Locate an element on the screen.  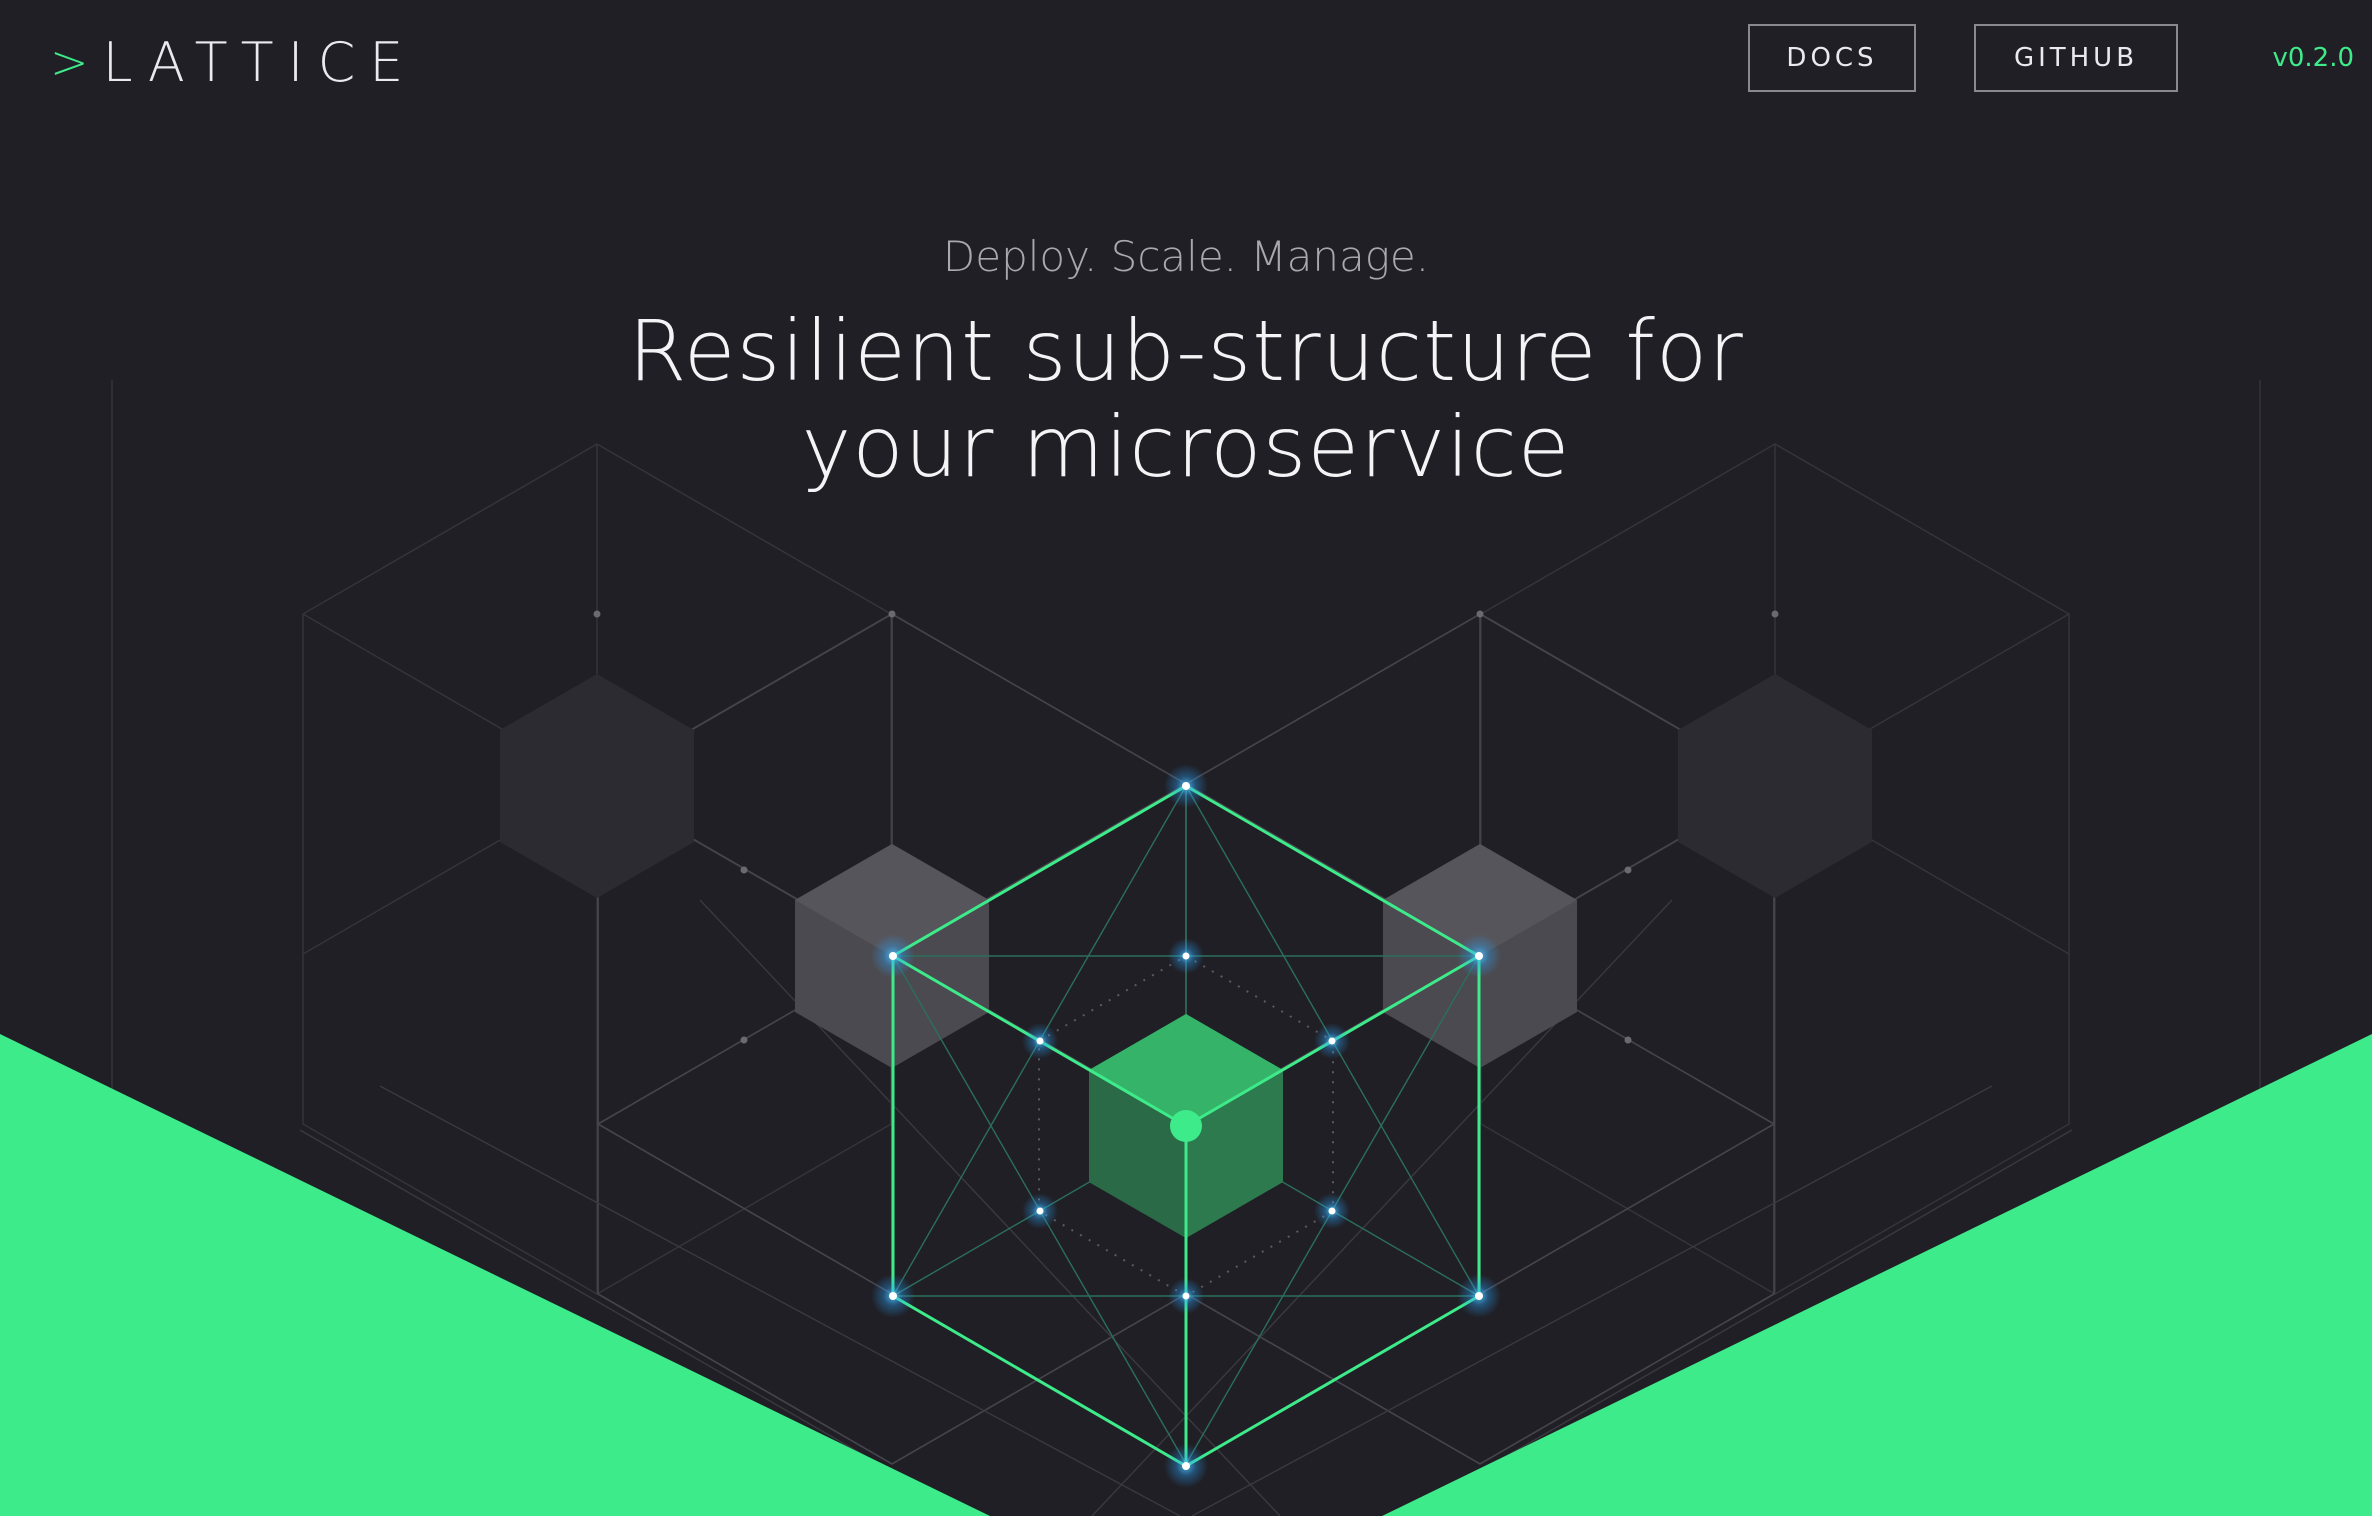
hero-headline-line2: your microservice is located at coordinates (1186, 447).